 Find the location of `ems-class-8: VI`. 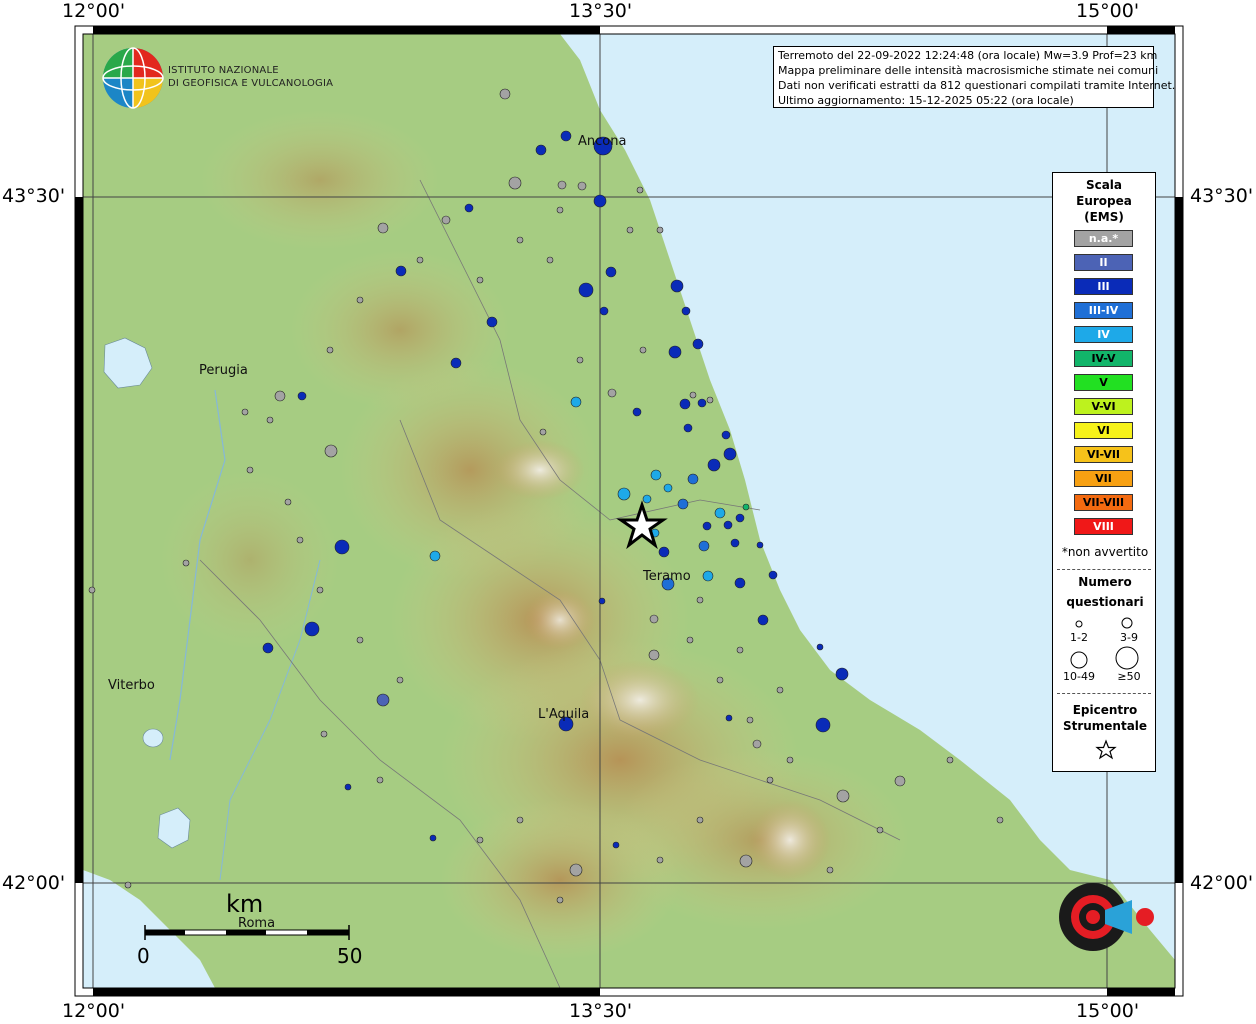

ems-class-8: VI is located at coordinates (1103, 430).